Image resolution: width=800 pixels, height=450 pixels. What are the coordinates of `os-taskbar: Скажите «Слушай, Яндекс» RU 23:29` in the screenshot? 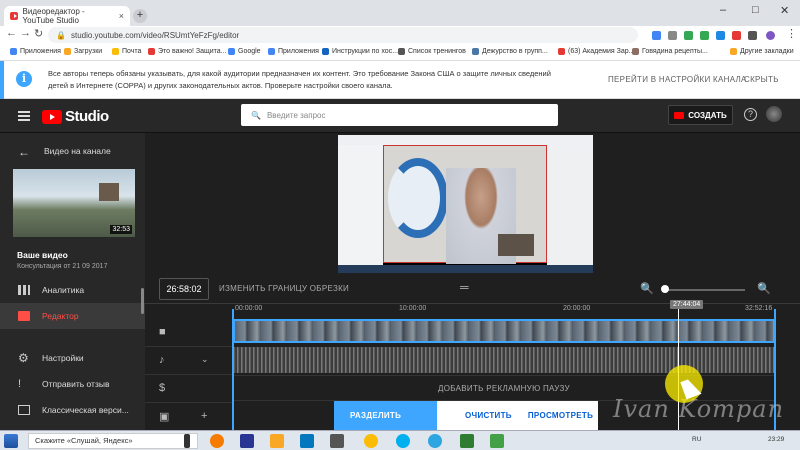 It's located at (400, 440).